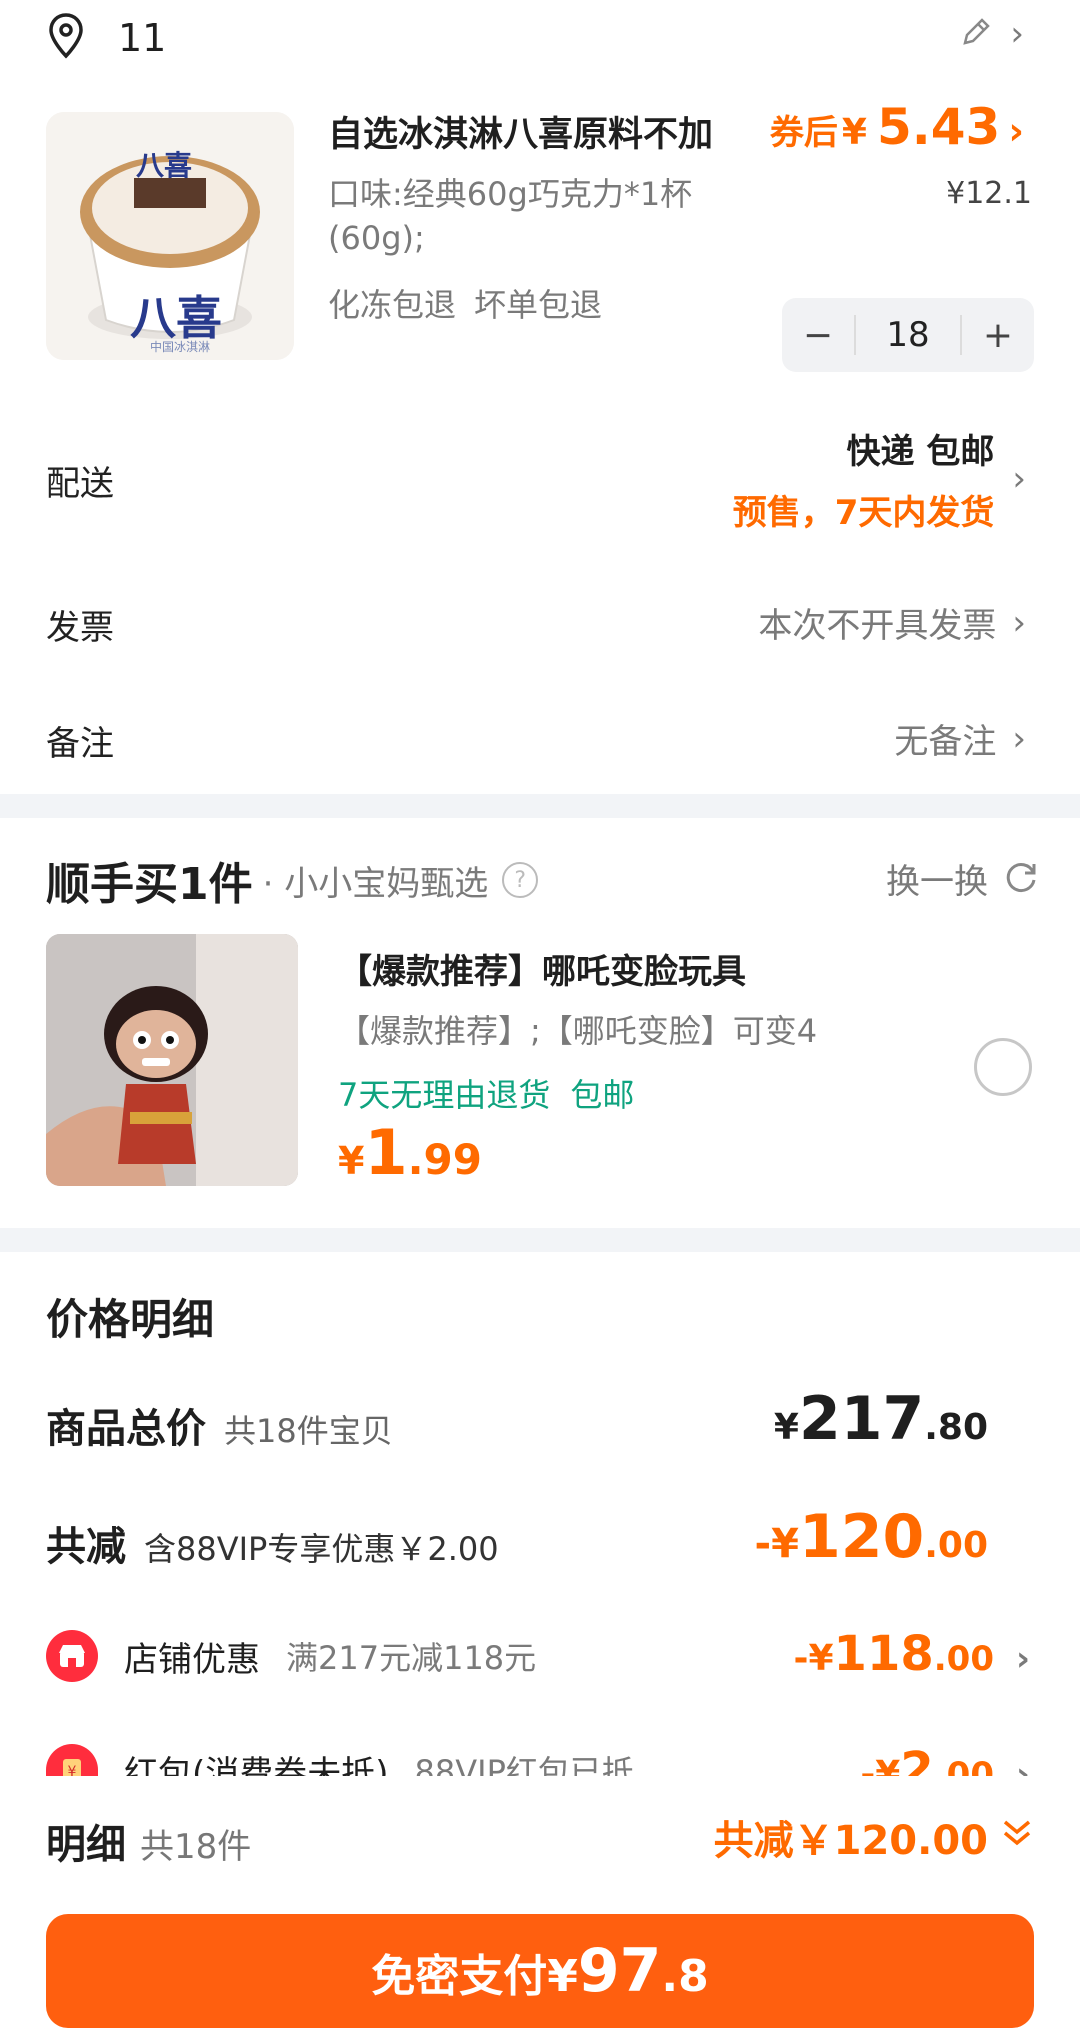 The image size is (1080, 2042). I want to click on pay-label: 免密支付¥, so click(474, 1976).